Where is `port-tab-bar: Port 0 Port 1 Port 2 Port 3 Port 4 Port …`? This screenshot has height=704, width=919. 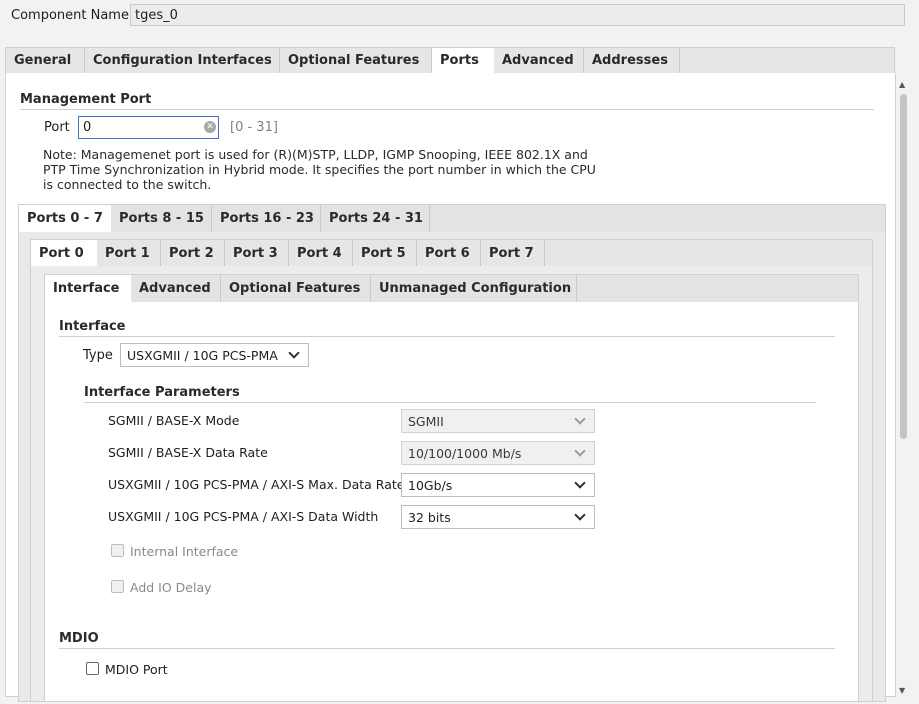 port-tab-bar: Port 0 Port 1 Port 2 Port 3 Port 4 Port … is located at coordinates (451, 252).